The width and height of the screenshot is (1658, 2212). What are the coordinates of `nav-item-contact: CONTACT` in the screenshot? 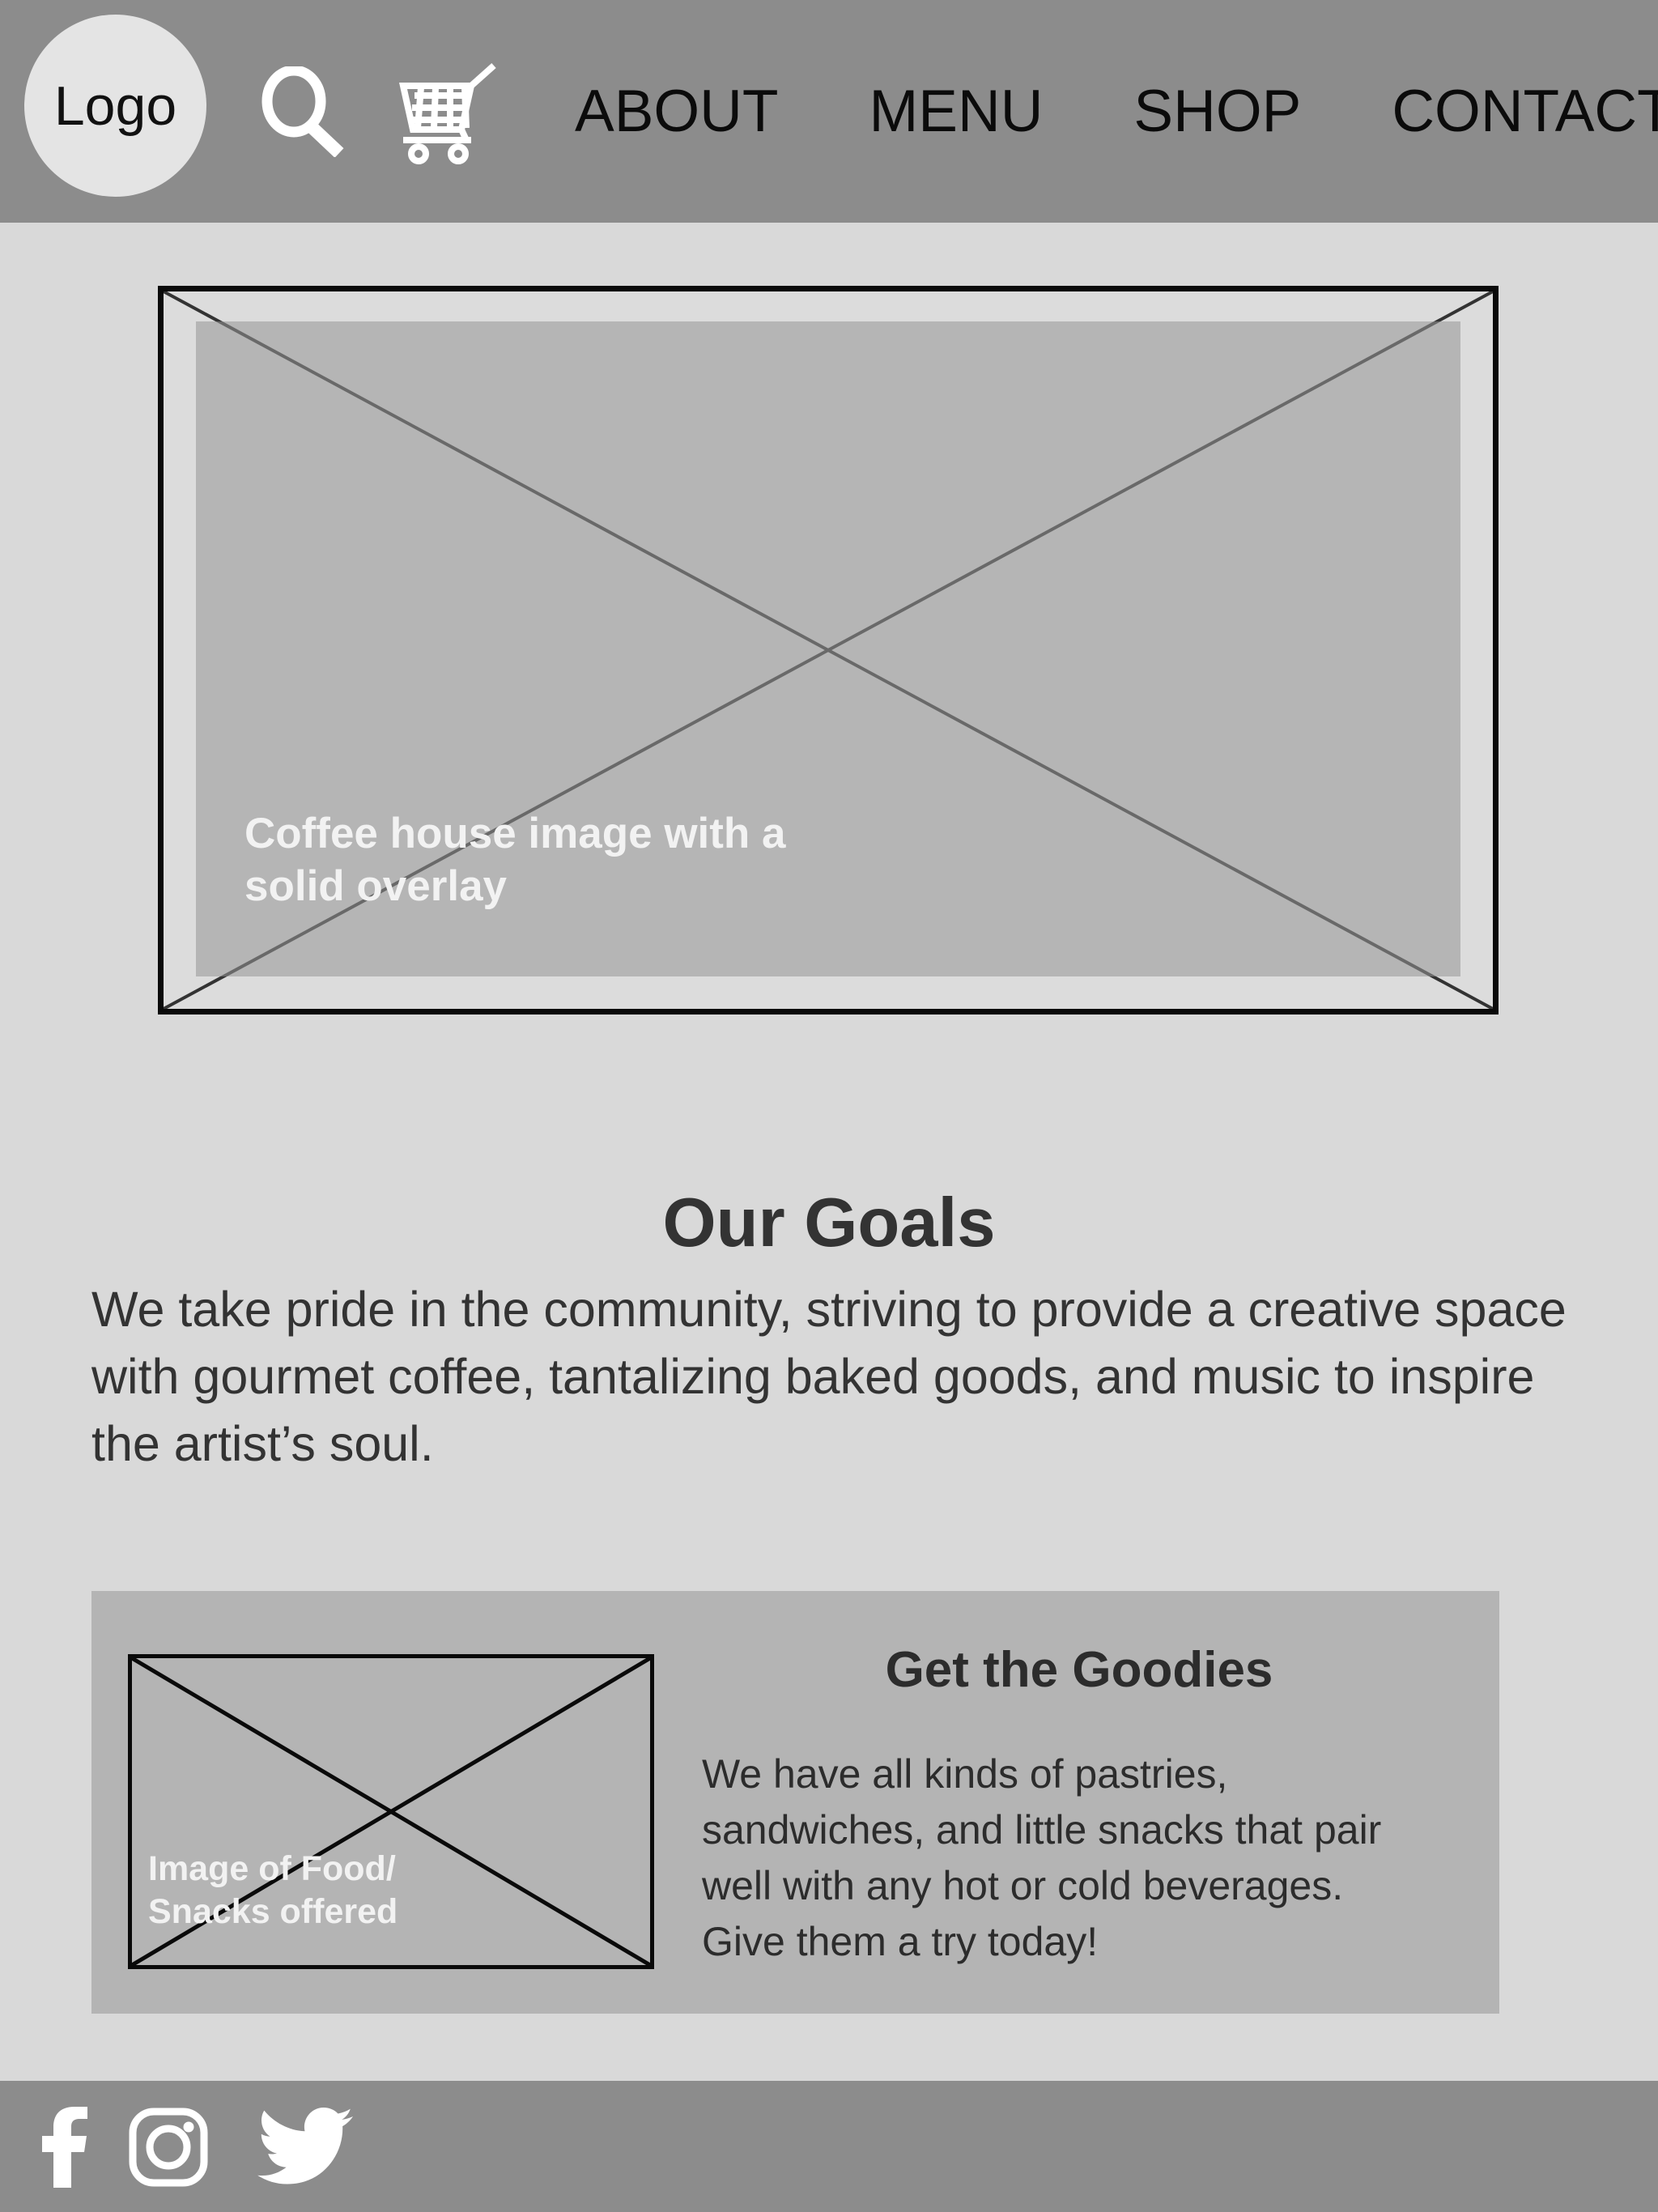 It's located at (1525, 112).